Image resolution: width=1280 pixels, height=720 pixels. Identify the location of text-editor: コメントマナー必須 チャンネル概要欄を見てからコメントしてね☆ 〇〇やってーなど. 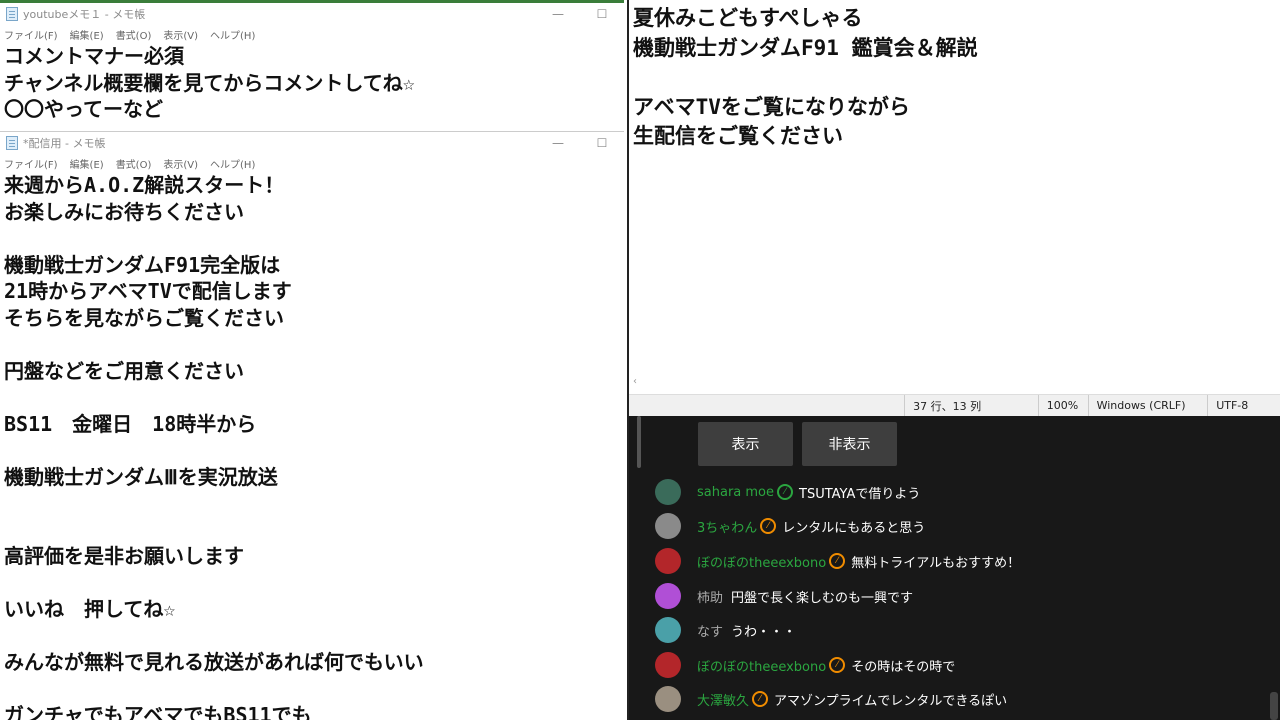
(312, 83).